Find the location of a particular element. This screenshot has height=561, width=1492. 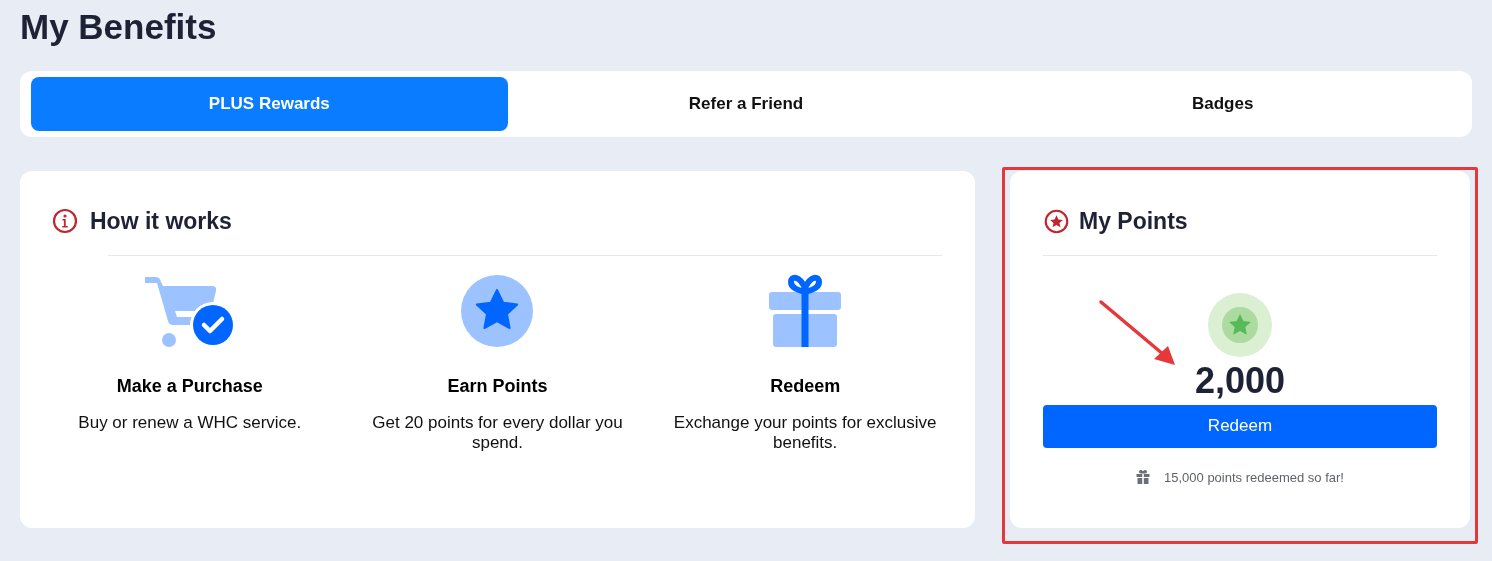

step-title: Make a Purchase is located at coordinates (189, 386).